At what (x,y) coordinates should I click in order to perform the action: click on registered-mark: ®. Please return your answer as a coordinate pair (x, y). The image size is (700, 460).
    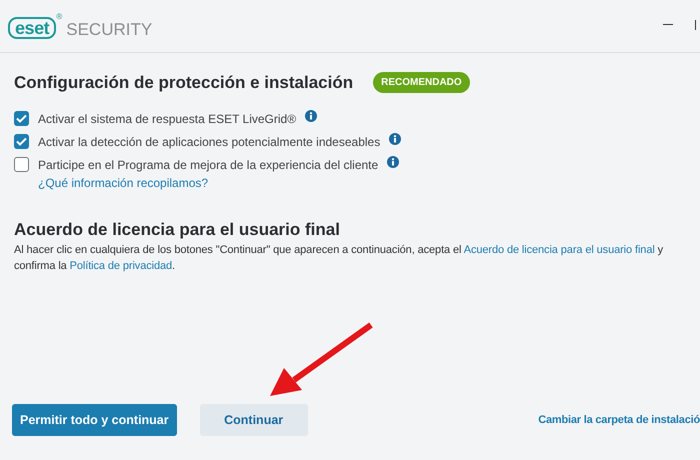
    Looking at the image, I should click on (59, 17).